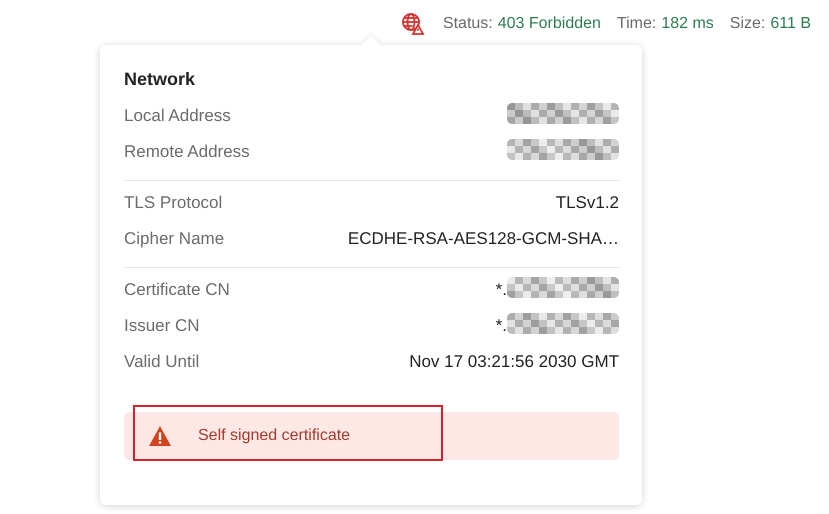 This screenshot has height=514, width=829. I want to click on field-label: Cipher Name, so click(174, 239).